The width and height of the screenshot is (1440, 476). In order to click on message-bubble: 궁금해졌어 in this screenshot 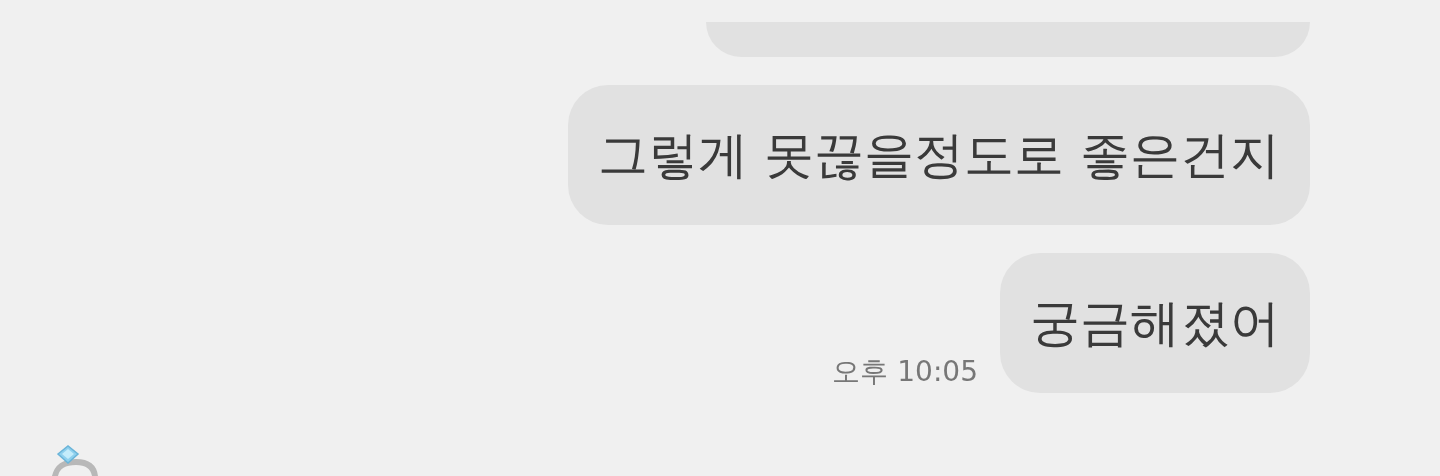, I will do `click(1155, 323)`.